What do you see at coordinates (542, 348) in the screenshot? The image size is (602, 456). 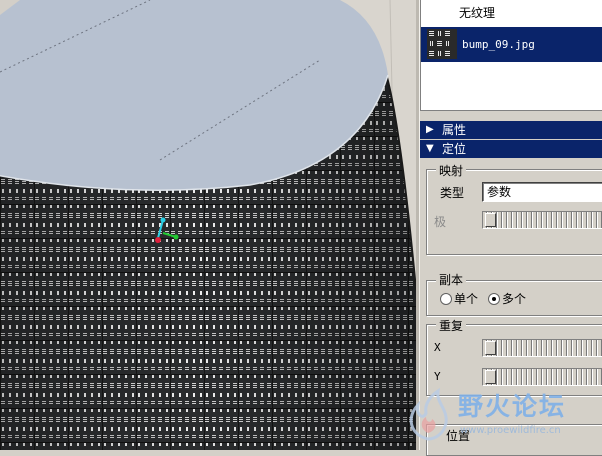 I see `repeat-x-slider` at bounding box center [542, 348].